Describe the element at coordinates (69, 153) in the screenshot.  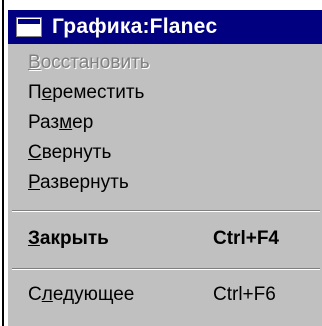
I see `menu-item-minimize: Свернуть` at that location.